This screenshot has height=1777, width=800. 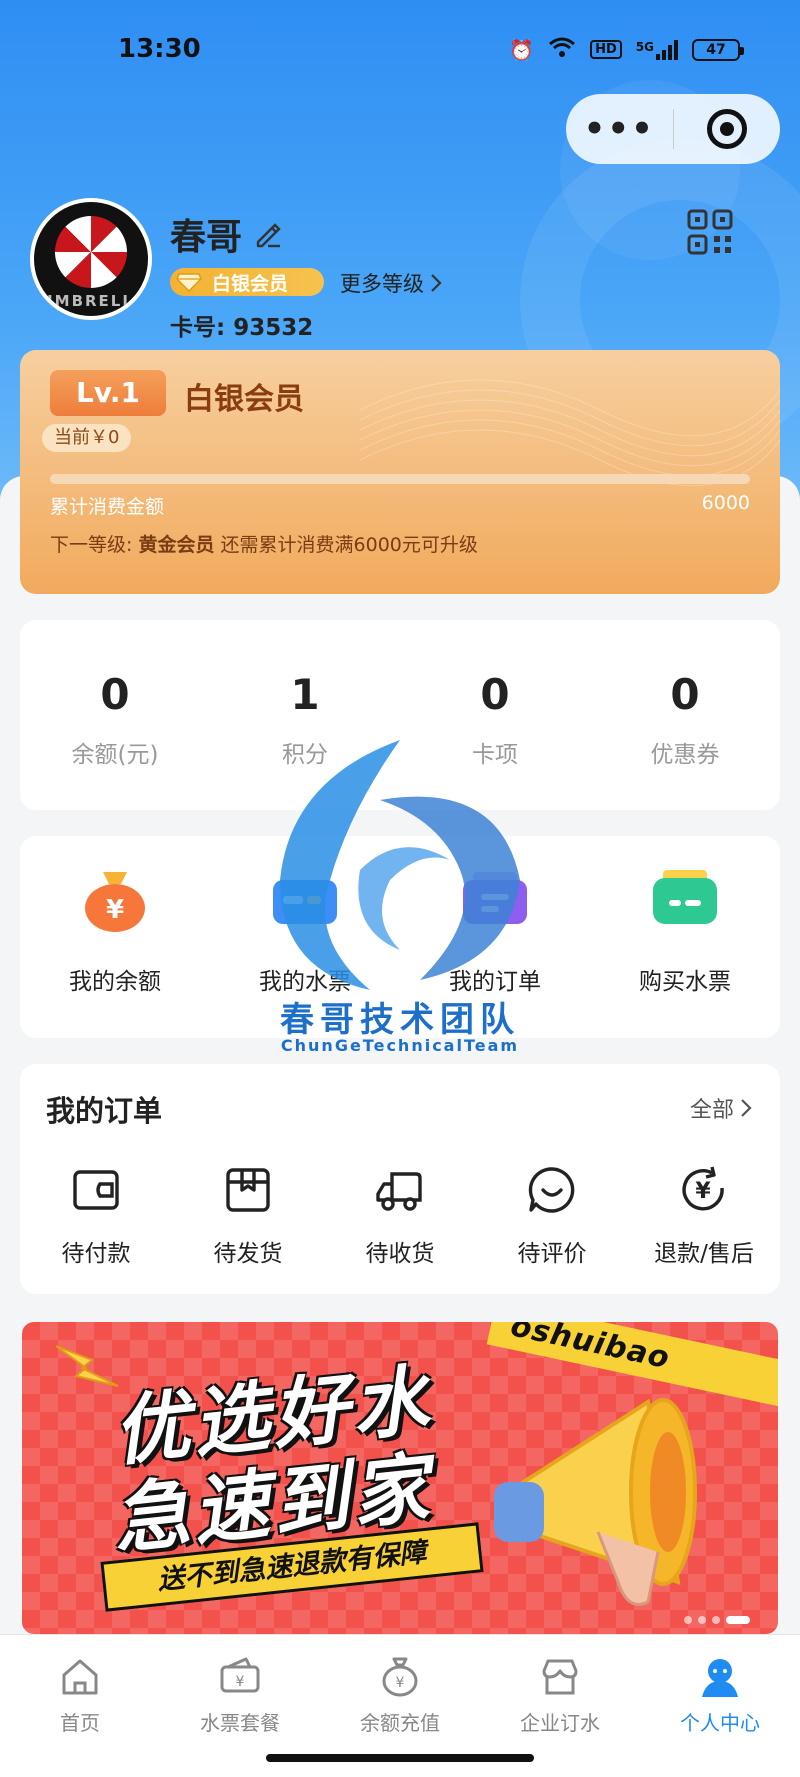 What do you see at coordinates (240, 1723) in the screenshot?
I see `tab-label: 水票套餐` at bounding box center [240, 1723].